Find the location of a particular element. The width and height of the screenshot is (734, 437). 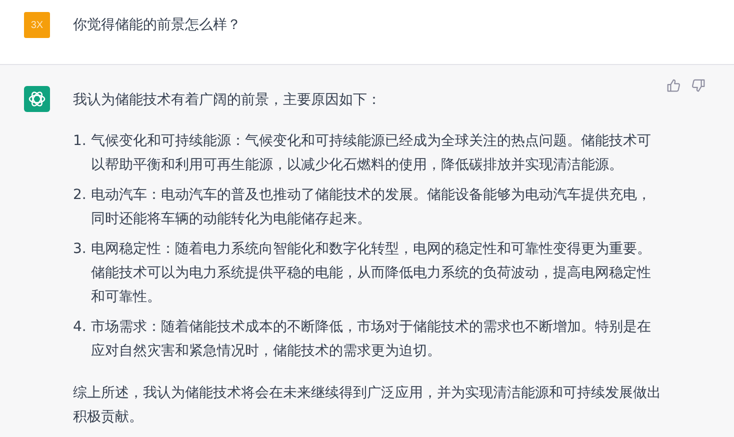

list-item-text: 电网稳定性：随着电力系统向智能化和数字化转型，电网的稳定性和可靠性变得更为重要。储能技术可以为电力系统提供平稳的电能，从而降低电力系统的负荷波动，提高电网稳定性和可靠性。 is located at coordinates (371, 273).